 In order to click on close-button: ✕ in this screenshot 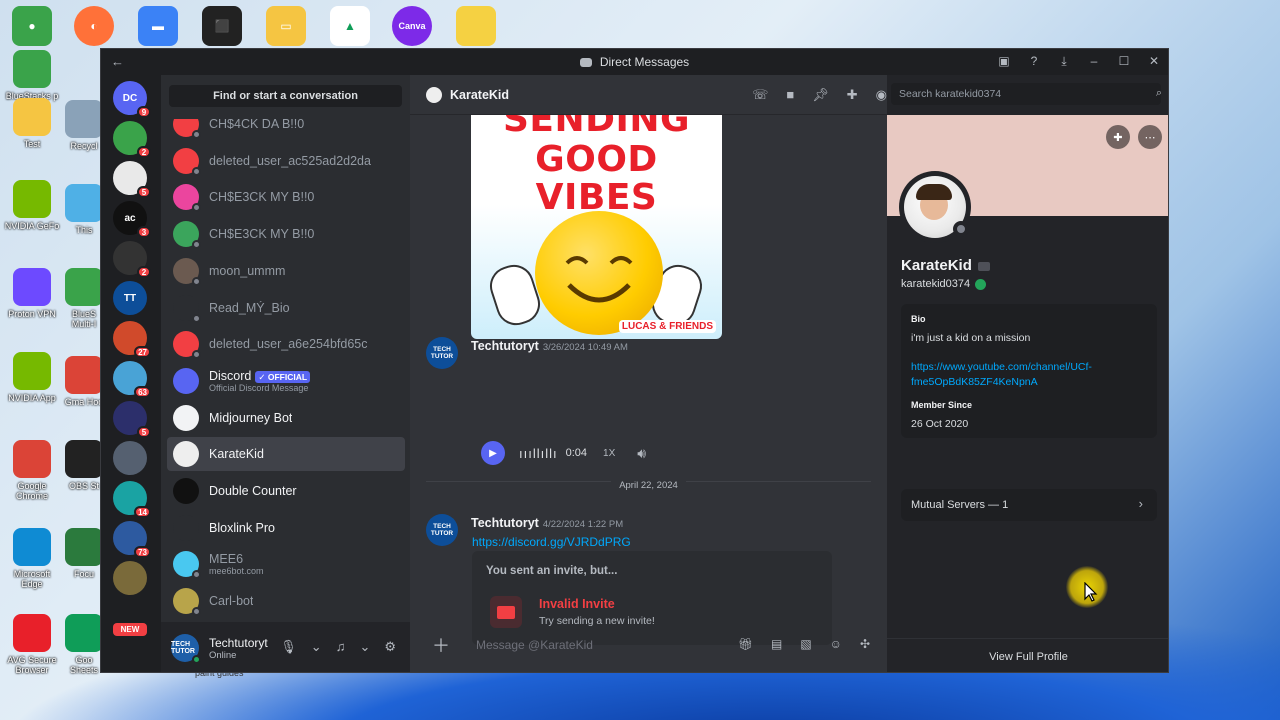, I will do `click(1154, 61)`.